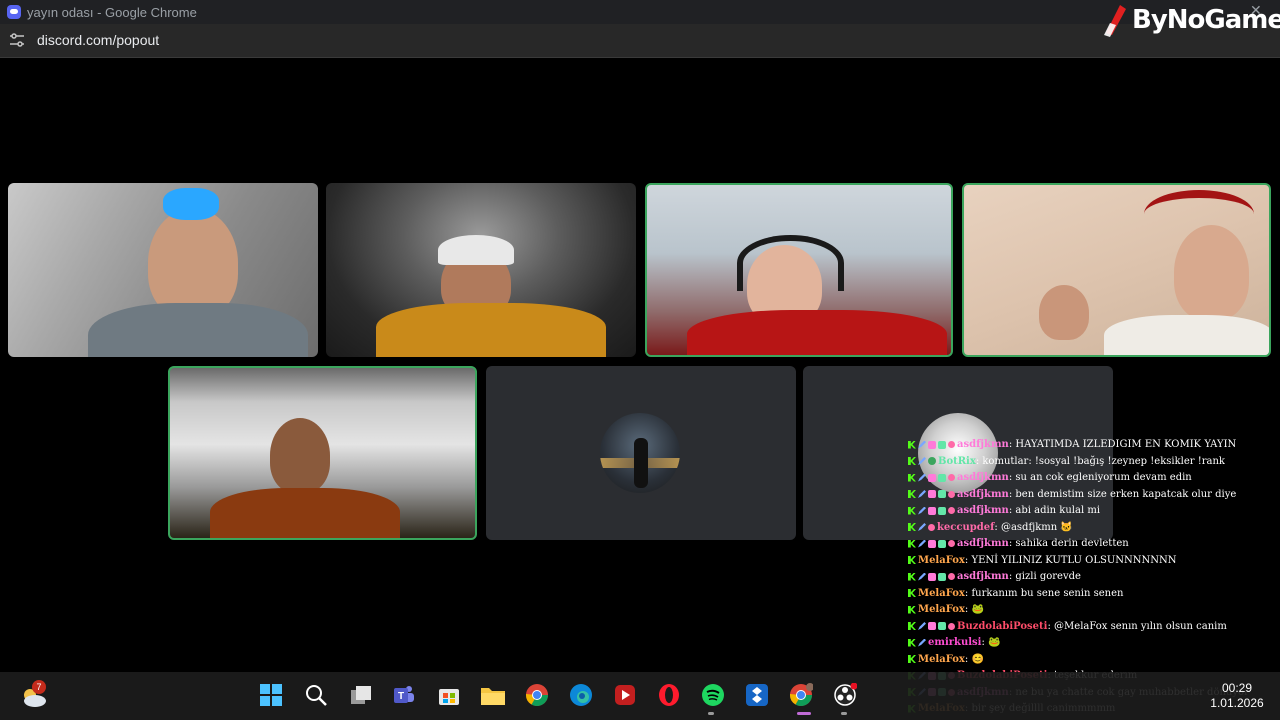 The image size is (1280, 720). I want to click on teams-icon: T, so click(404, 695).